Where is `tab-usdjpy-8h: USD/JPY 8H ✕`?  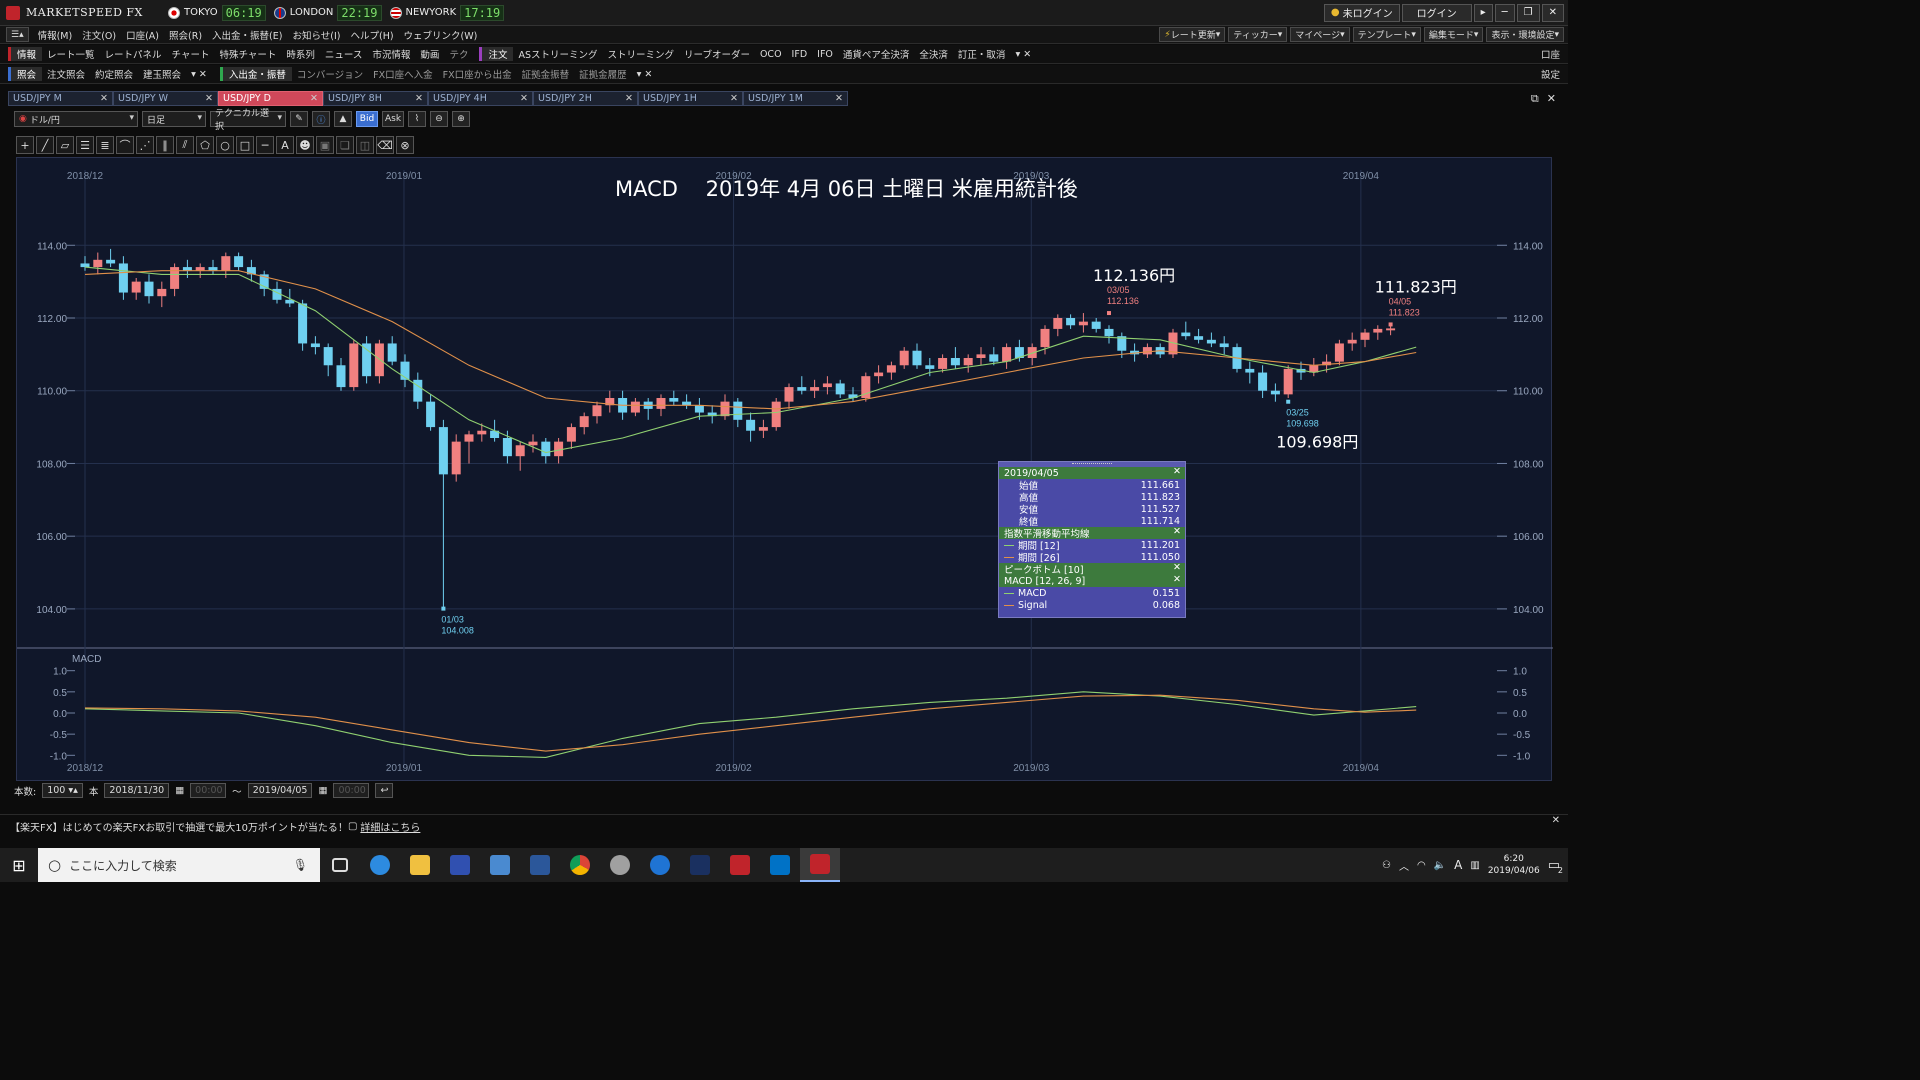 tab-usdjpy-8h: USD/JPY 8H ✕ is located at coordinates (375, 98).